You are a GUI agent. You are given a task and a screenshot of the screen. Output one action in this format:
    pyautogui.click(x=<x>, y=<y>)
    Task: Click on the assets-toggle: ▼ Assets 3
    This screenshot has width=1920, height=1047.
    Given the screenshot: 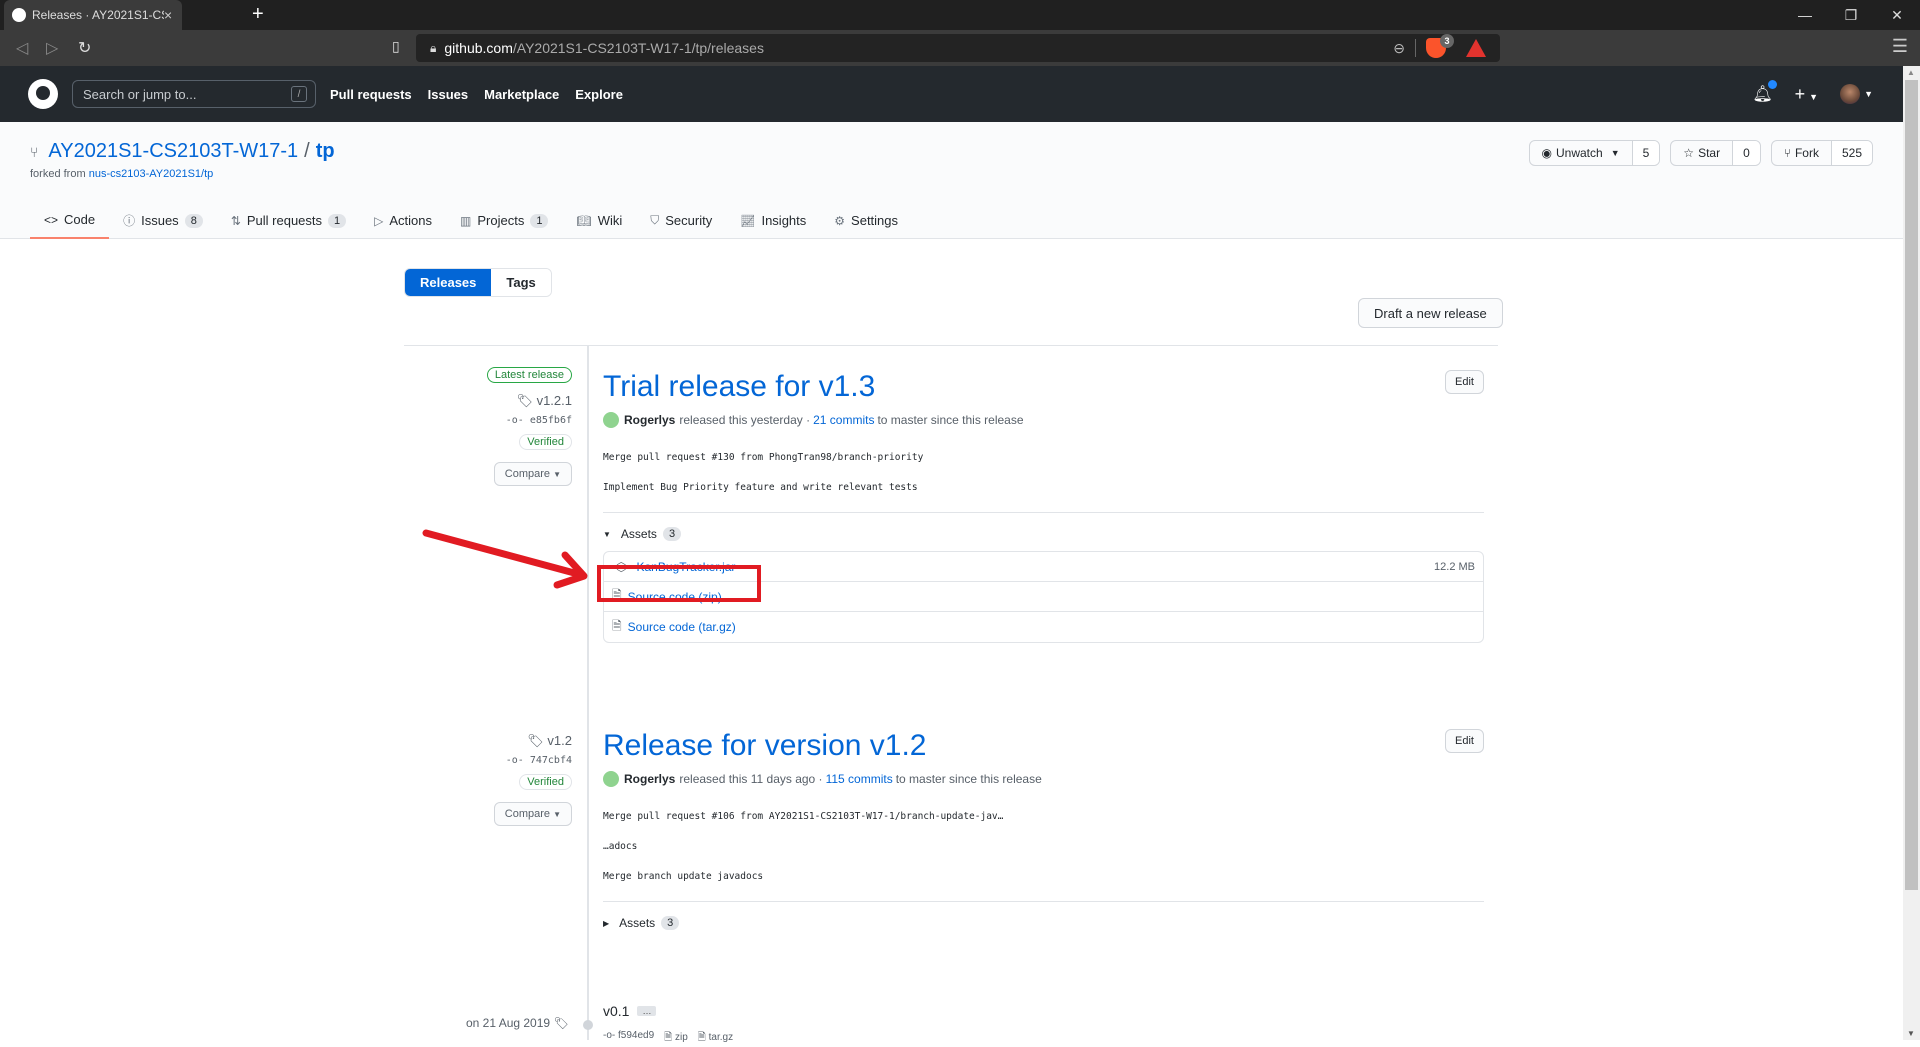 What is the action you would take?
    pyautogui.click(x=1043, y=534)
    